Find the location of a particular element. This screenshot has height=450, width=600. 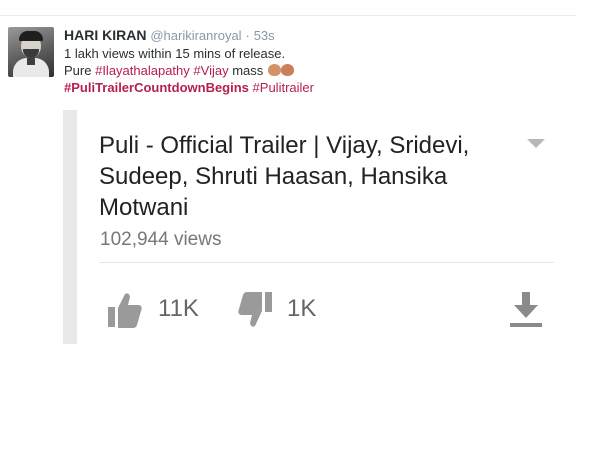

tweet-header: HARI KIRAN @harikiranroyal · 53s is located at coordinates (314, 35).